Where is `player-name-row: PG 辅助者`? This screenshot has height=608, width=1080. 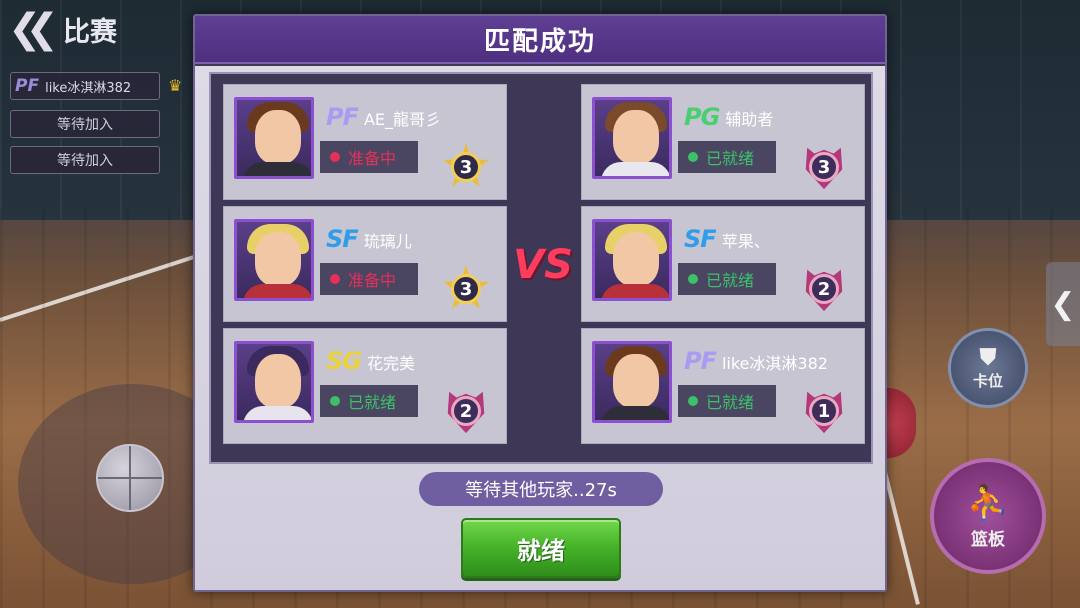
player-name-row: PG 辅助者 is located at coordinates (729, 117).